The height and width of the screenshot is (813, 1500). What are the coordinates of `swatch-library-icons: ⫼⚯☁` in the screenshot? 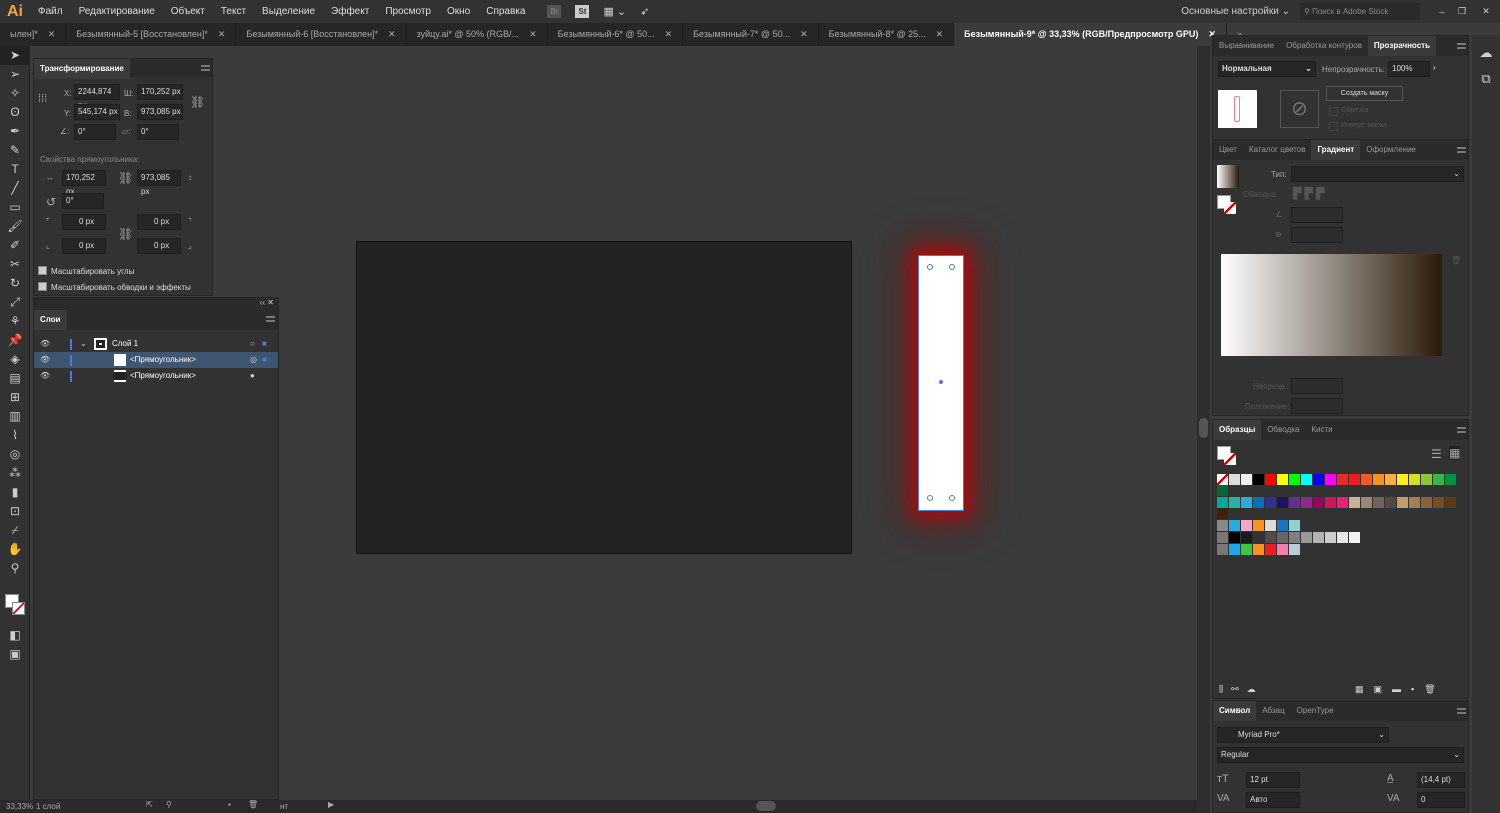 It's located at (1241, 689).